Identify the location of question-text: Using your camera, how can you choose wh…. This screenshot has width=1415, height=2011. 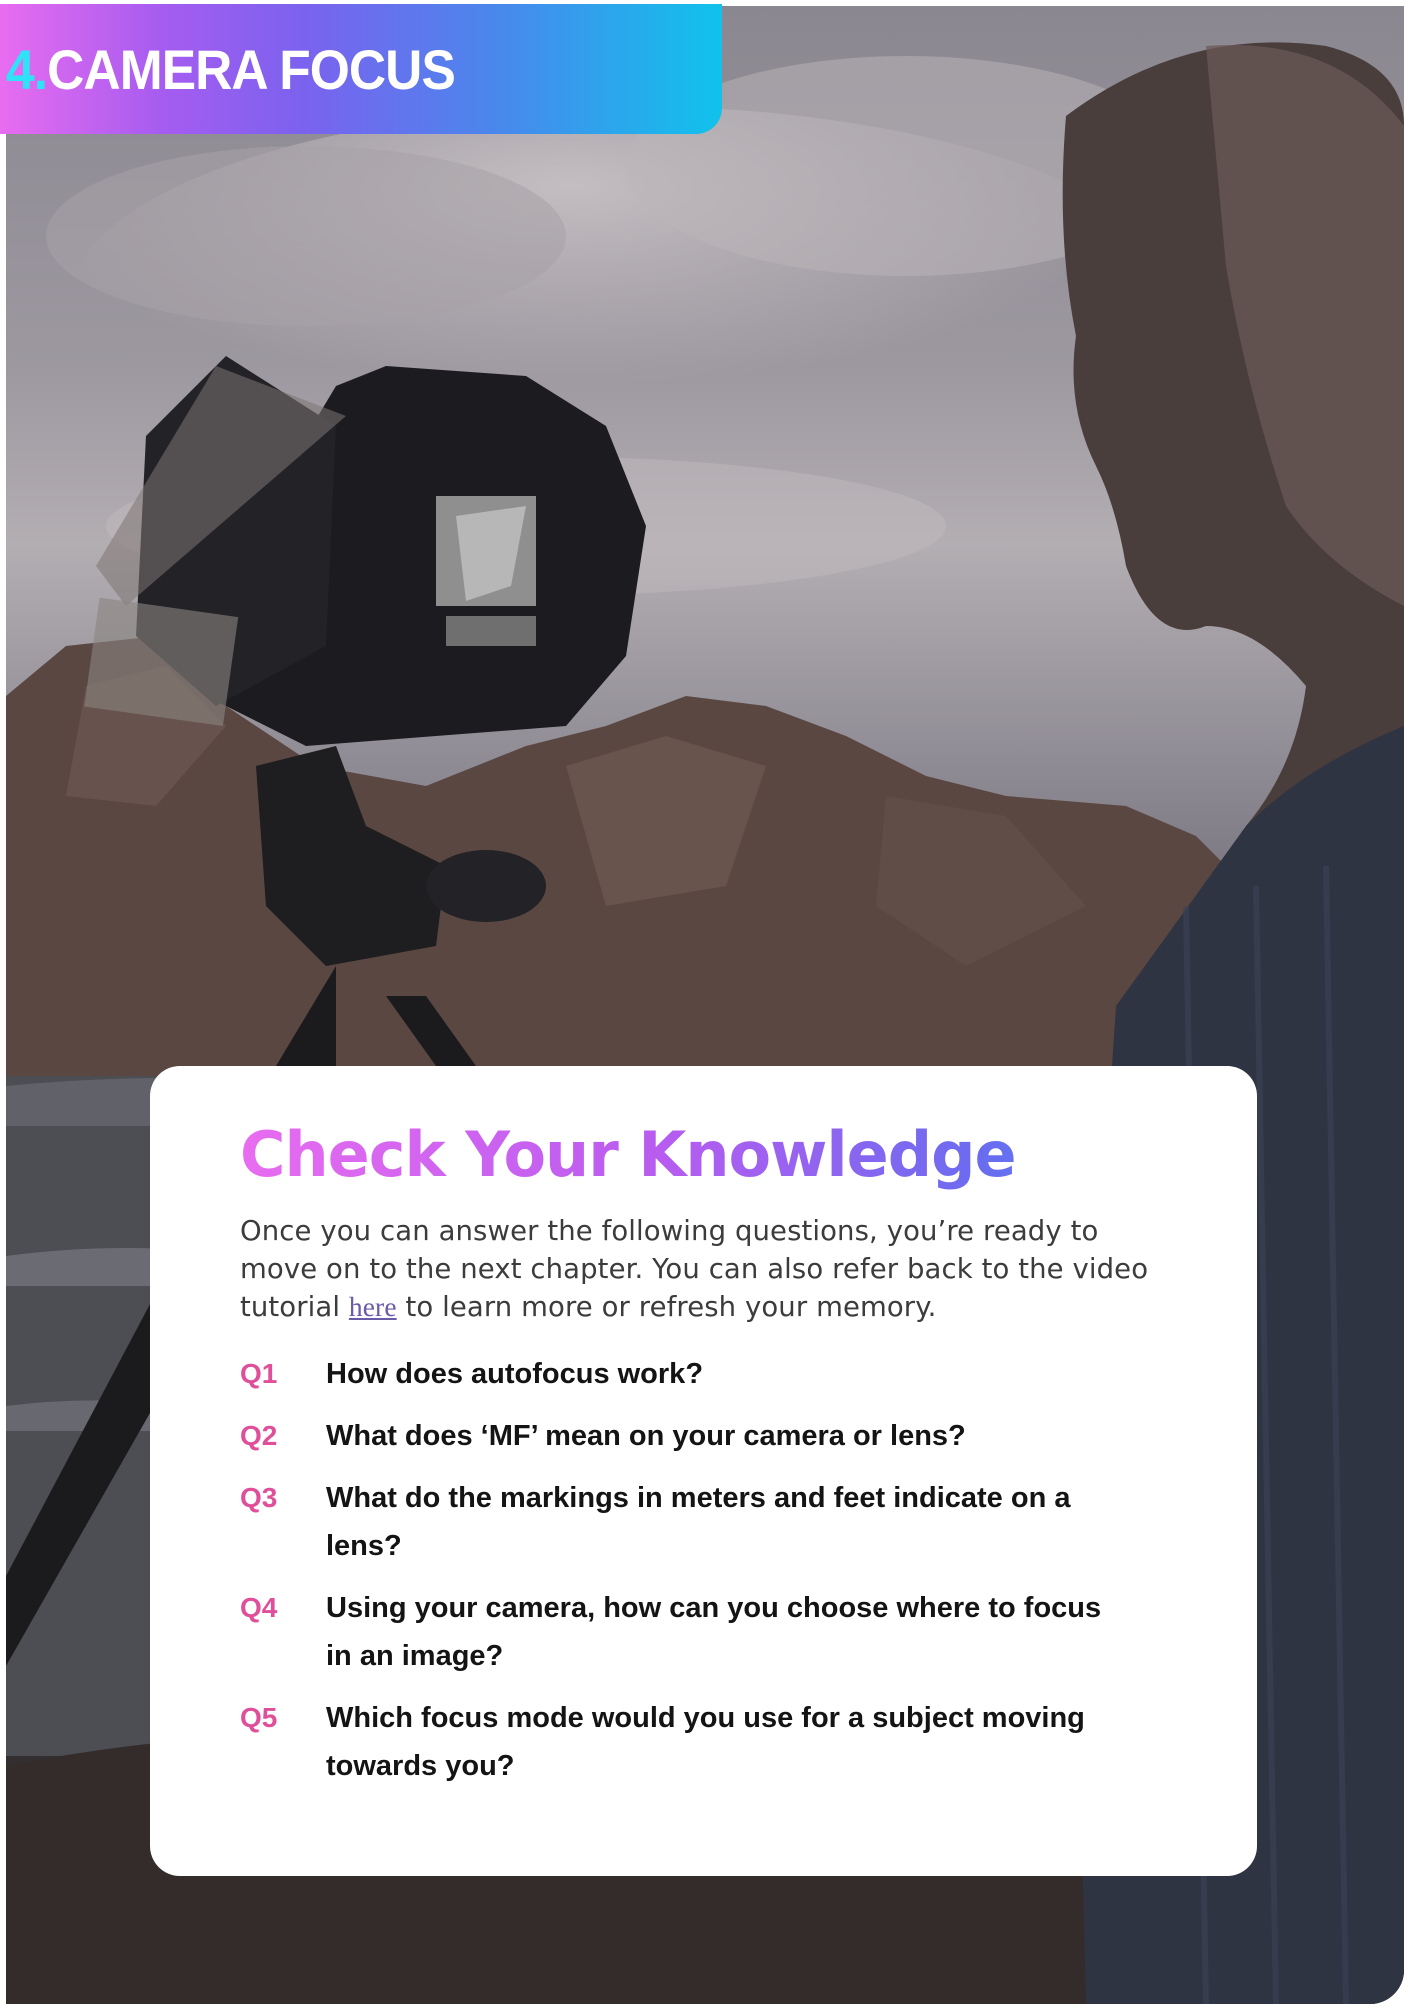
(714, 1632).